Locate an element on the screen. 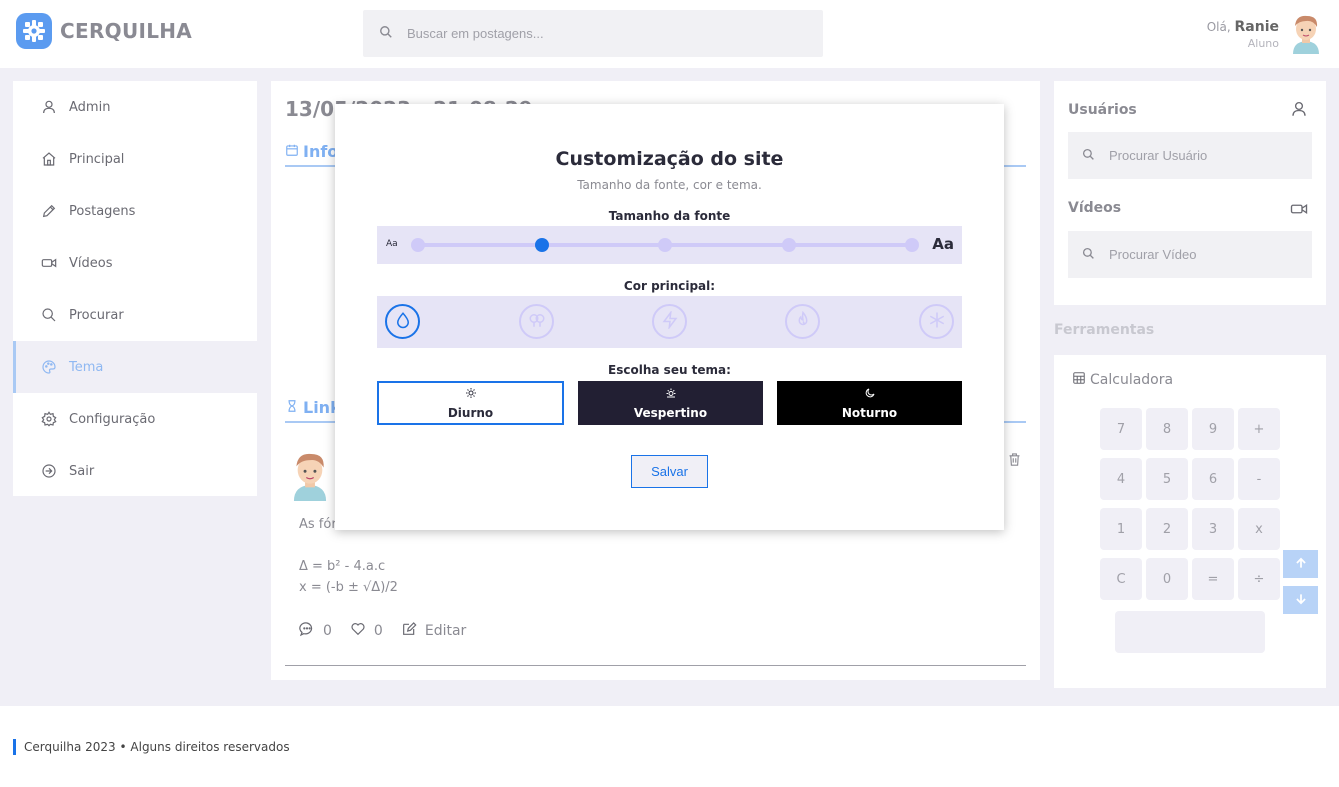 The width and height of the screenshot is (1339, 787). likes-count: 0 is located at coordinates (378, 631).